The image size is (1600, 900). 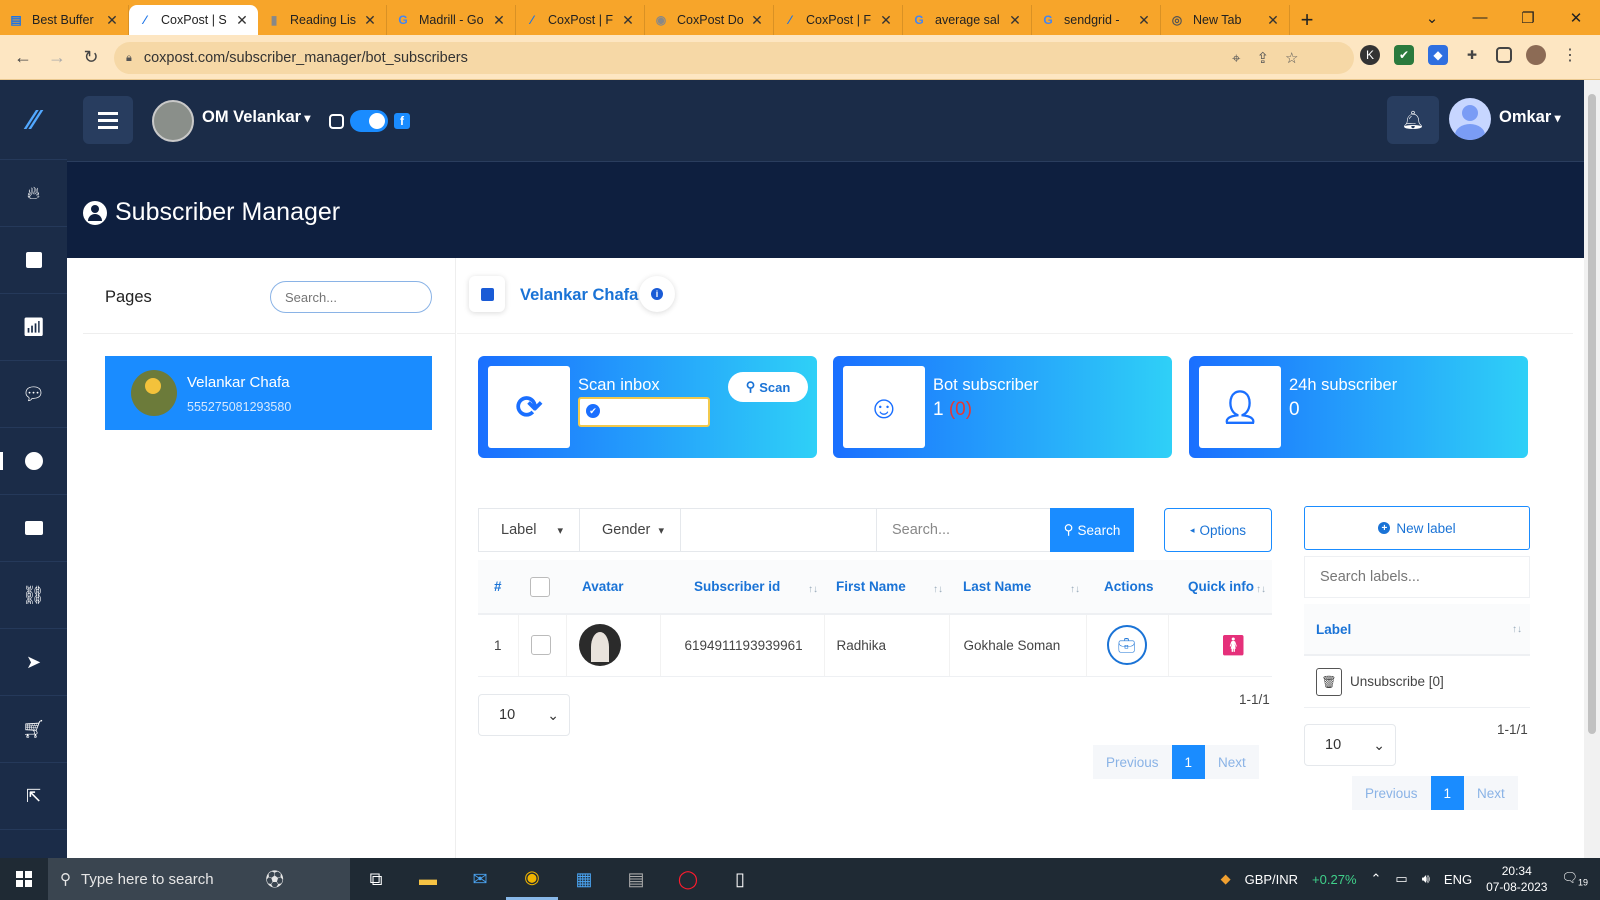 What do you see at coordinates (1188, 762) in the screenshot?
I see `page-1-button: 1` at bounding box center [1188, 762].